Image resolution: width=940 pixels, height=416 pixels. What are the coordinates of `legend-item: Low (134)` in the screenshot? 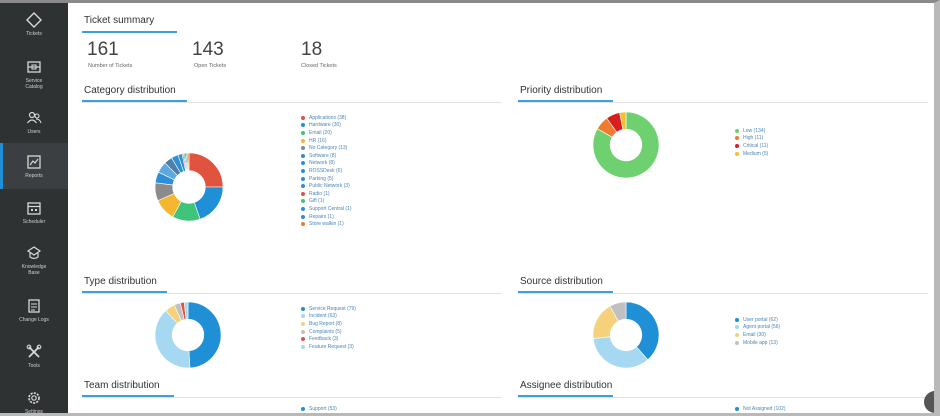 It's located at (751, 131).